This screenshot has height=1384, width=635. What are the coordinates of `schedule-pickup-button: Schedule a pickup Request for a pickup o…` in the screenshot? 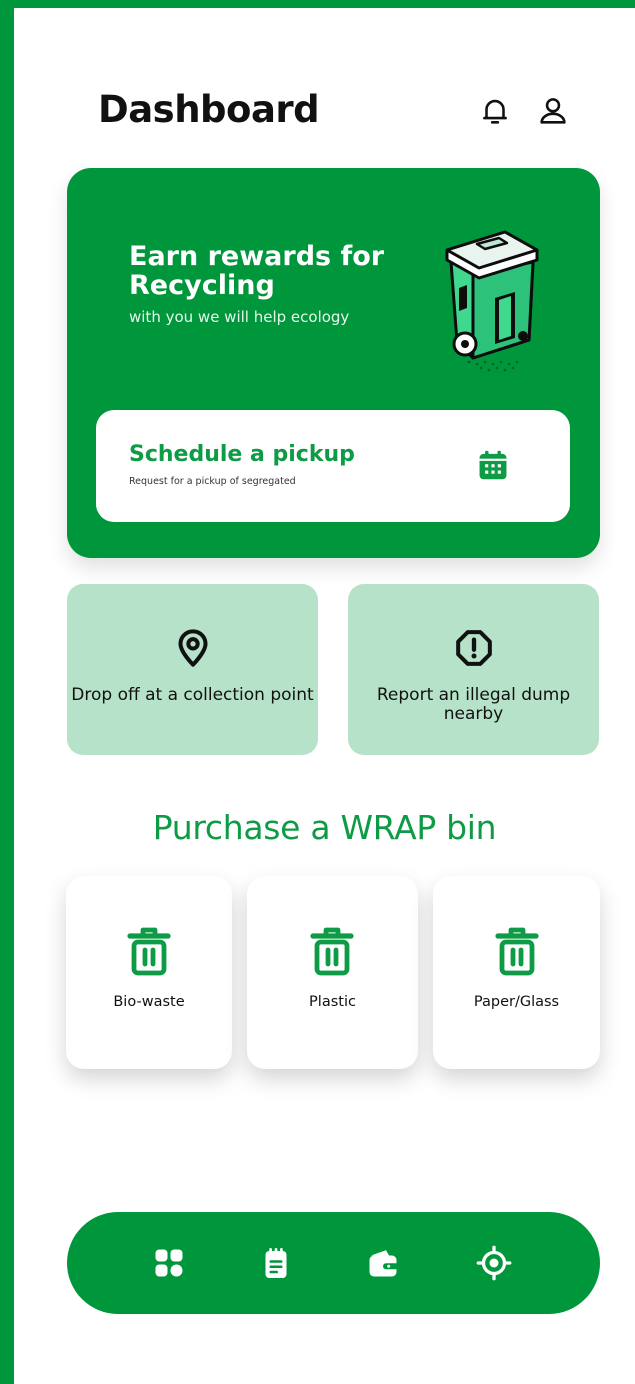 It's located at (333, 466).